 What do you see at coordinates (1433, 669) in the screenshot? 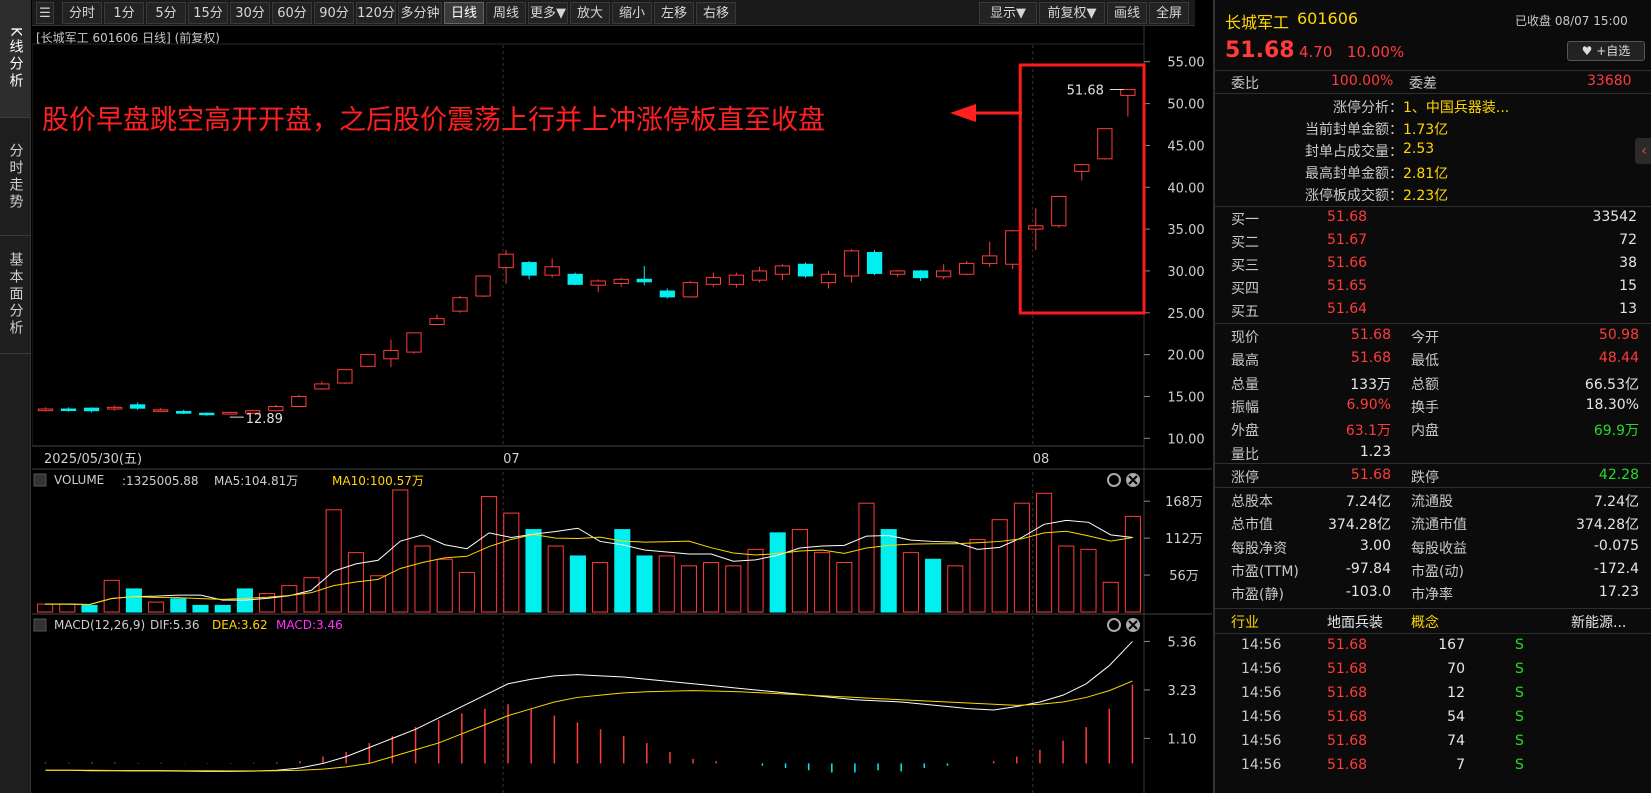
I see `tick-row: 14:56 51.68 70 S` at bounding box center [1433, 669].